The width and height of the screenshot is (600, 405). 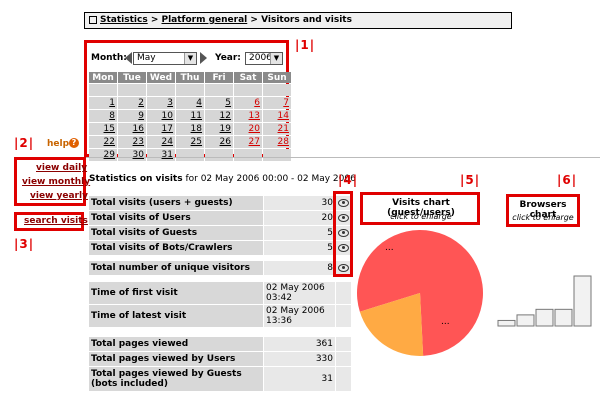 What do you see at coordinates (248, 103) in the screenshot?
I see `calendar-day-weekend: 6` at bounding box center [248, 103].